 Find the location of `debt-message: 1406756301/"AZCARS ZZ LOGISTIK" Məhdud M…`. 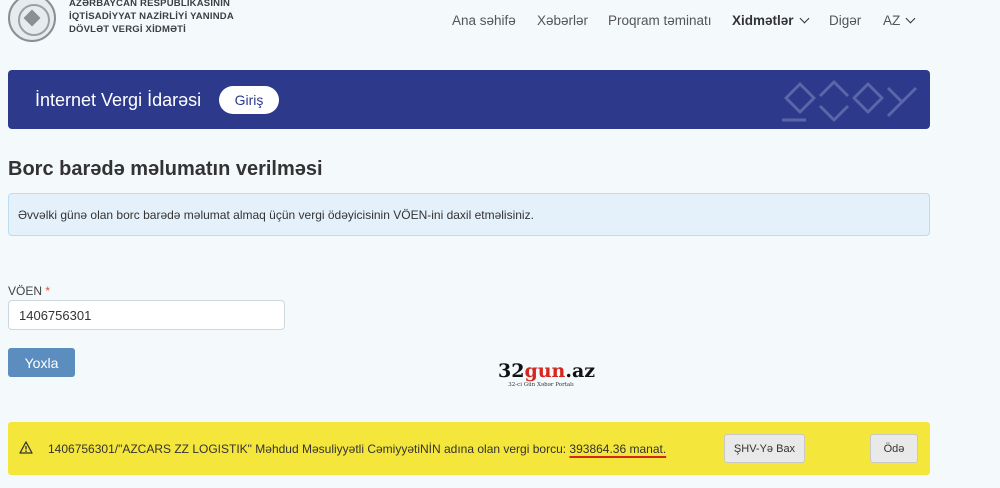

debt-message: 1406756301/"AZCARS ZZ LOGISTIK" Məhdud M… is located at coordinates (357, 449).